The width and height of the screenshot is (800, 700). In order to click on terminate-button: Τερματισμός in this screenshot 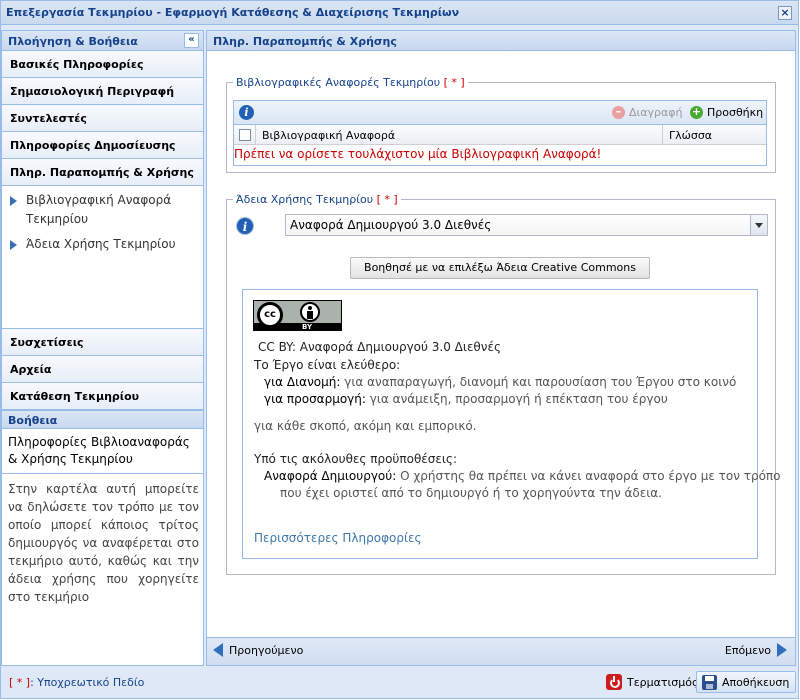, I will do `click(652, 682)`.